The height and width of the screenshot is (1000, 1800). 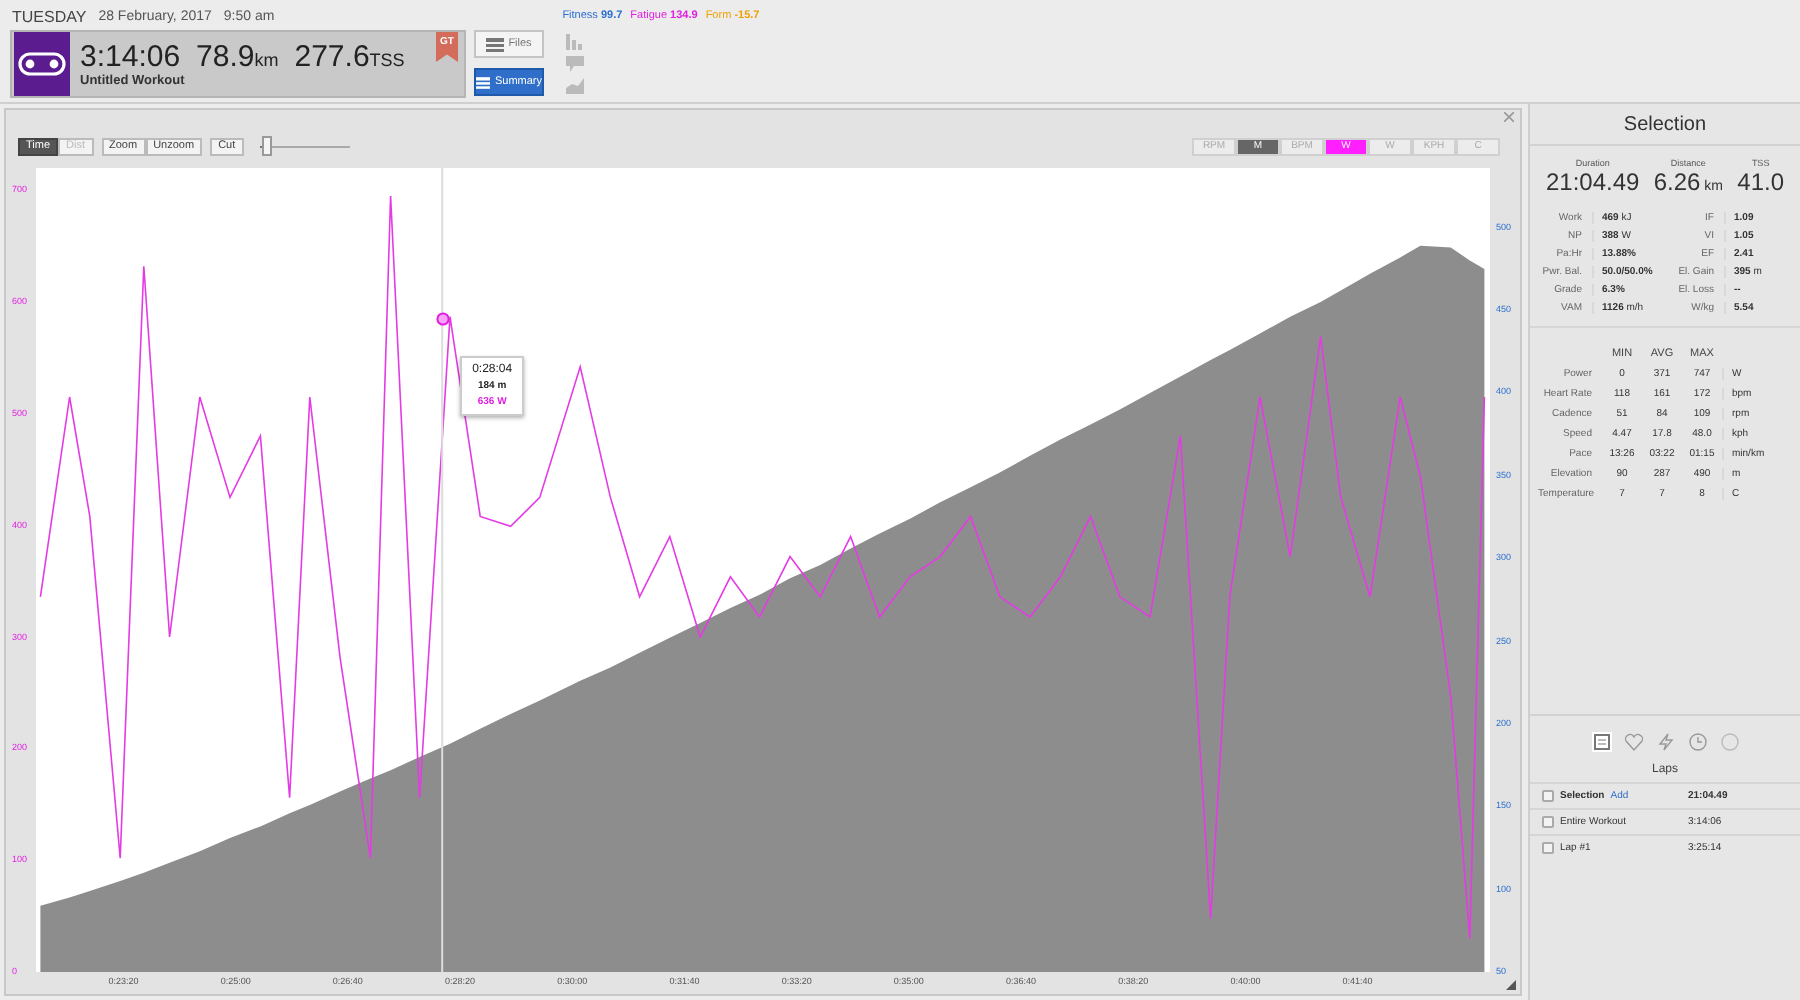 I want to click on summary-value: 21:04.49, so click(x=1593, y=182).